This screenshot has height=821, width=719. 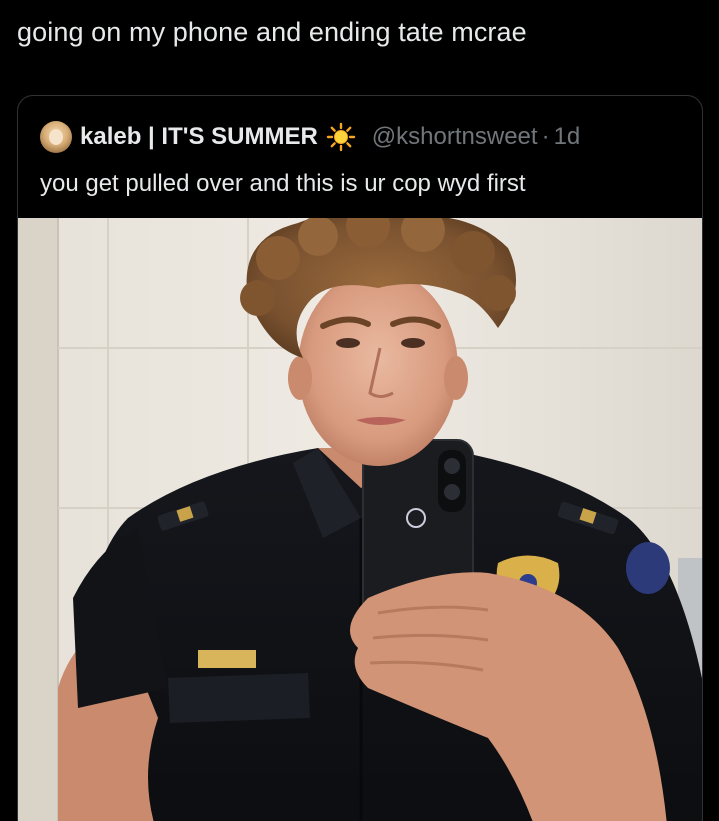 What do you see at coordinates (341, 137) in the screenshot?
I see `sun-icon` at bounding box center [341, 137].